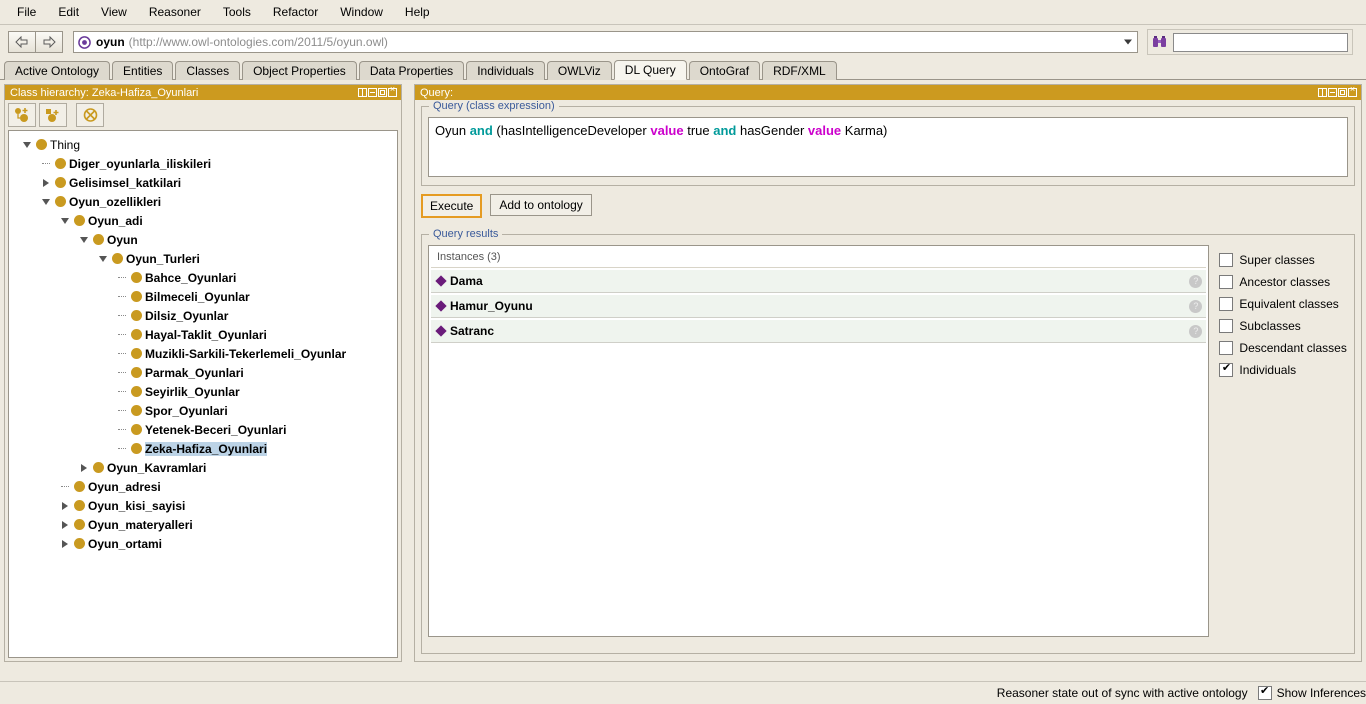  I want to click on menu-item-file: File, so click(26, 12).